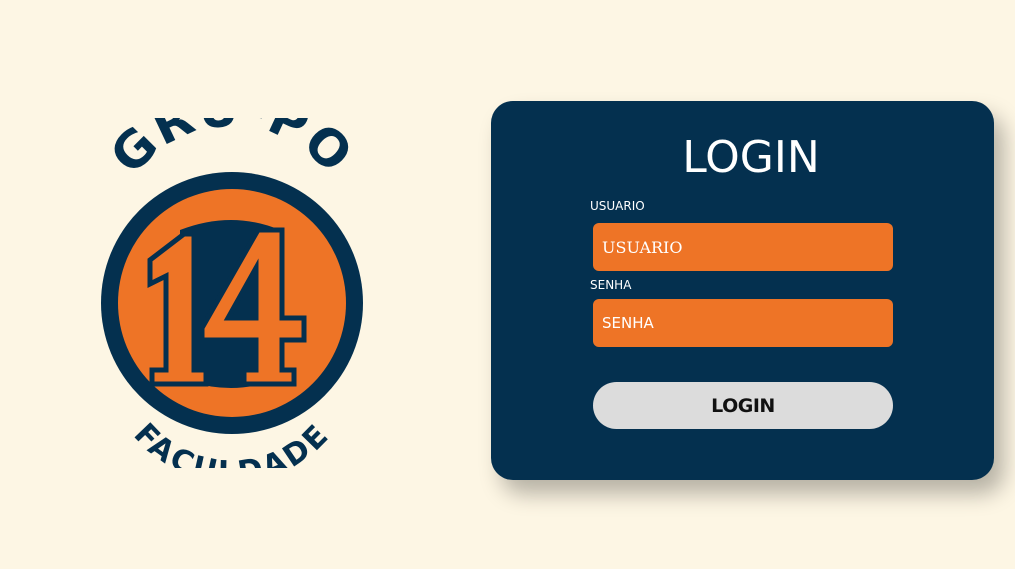 The height and width of the screenshot is (569, 1015). Describe the element at coordinates (751, 157) in the screenshot. I see `login-title-text: LOGIN` at that location.